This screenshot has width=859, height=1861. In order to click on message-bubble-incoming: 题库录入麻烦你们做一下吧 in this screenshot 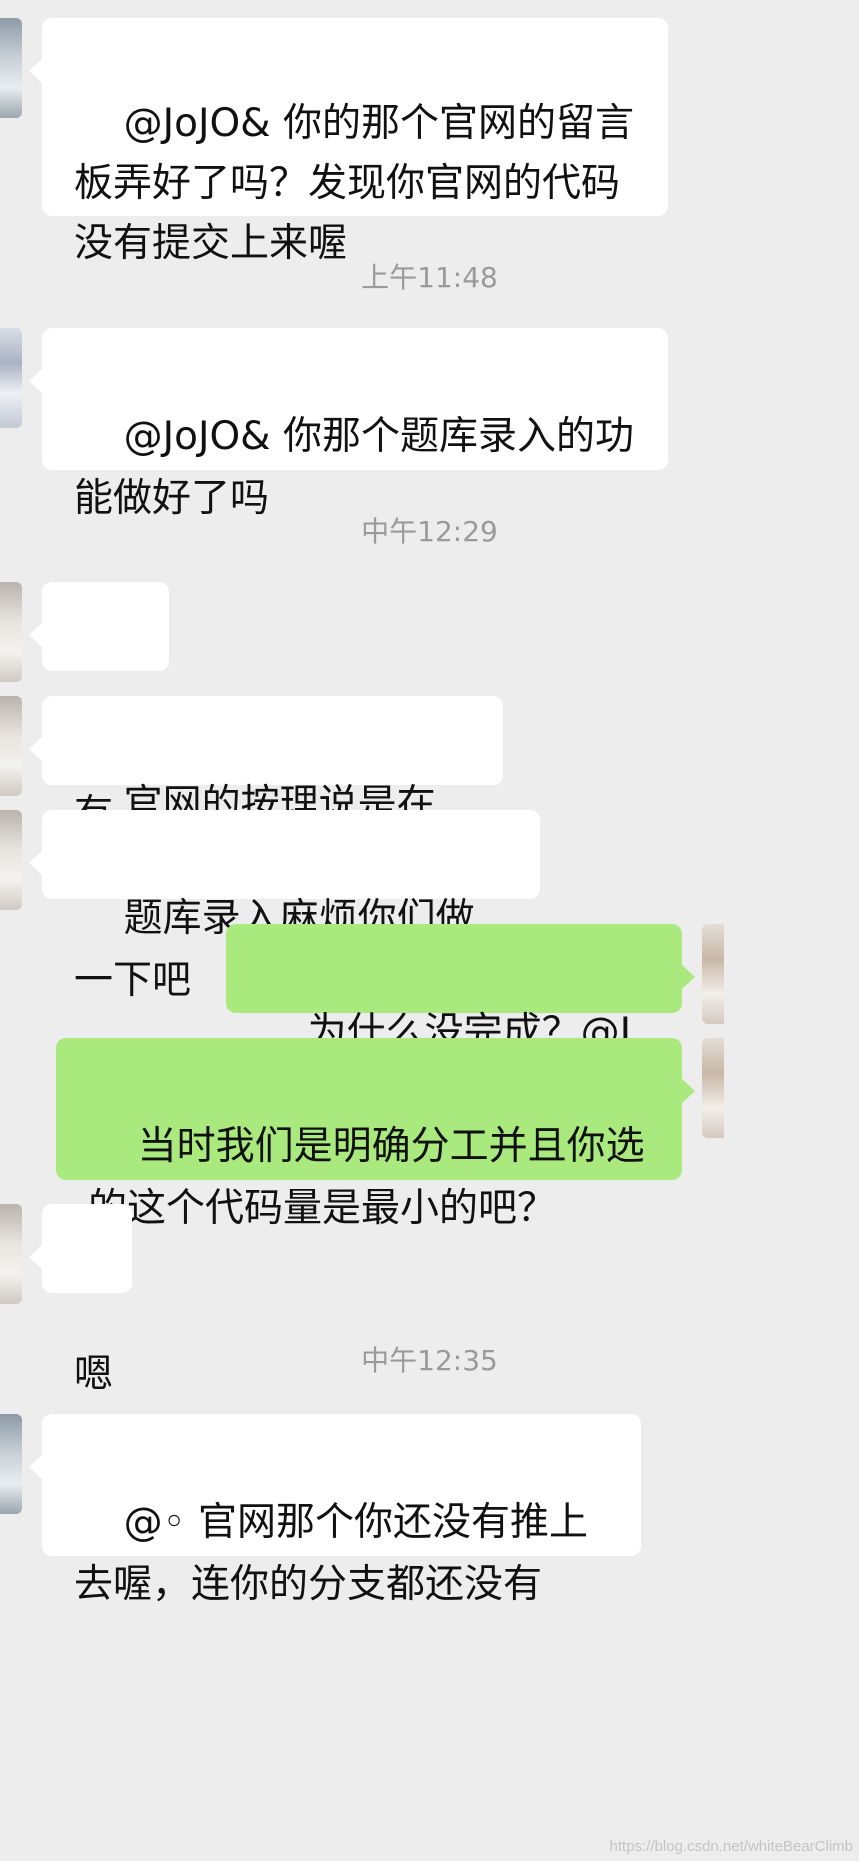, I will do `click(284, 906)`.